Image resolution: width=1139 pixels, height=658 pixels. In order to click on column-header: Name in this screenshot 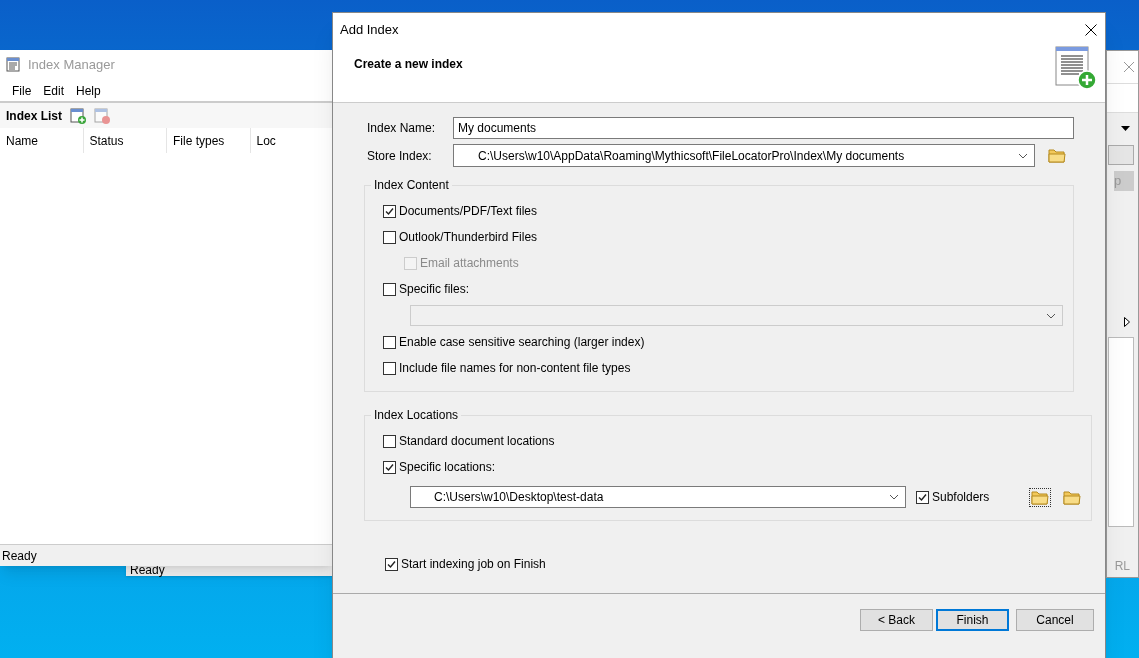, I will do `click(42, 140)`.